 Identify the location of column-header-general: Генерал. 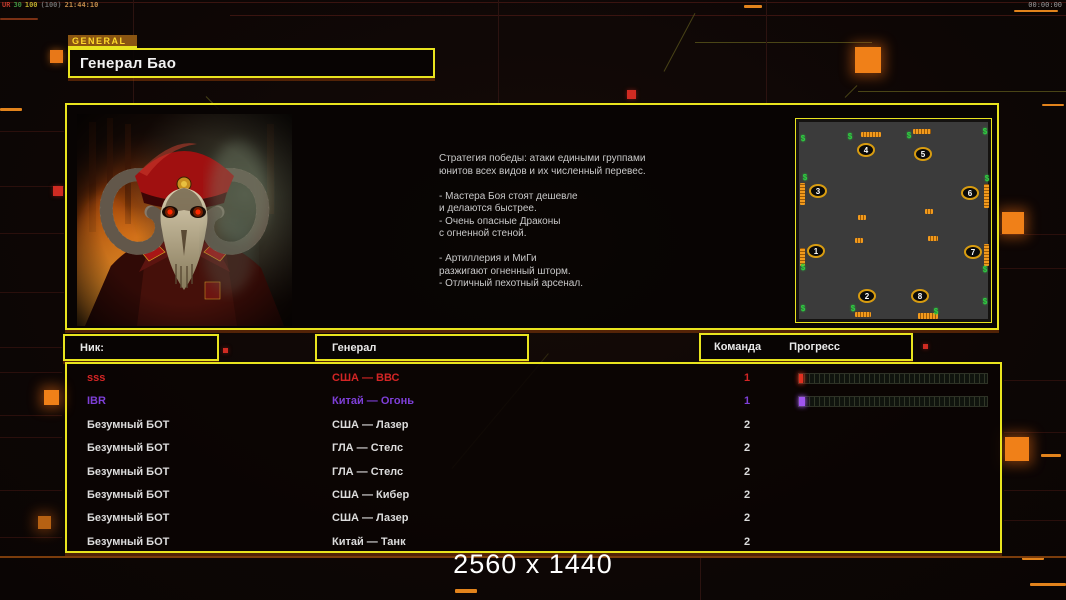
(422, 347).